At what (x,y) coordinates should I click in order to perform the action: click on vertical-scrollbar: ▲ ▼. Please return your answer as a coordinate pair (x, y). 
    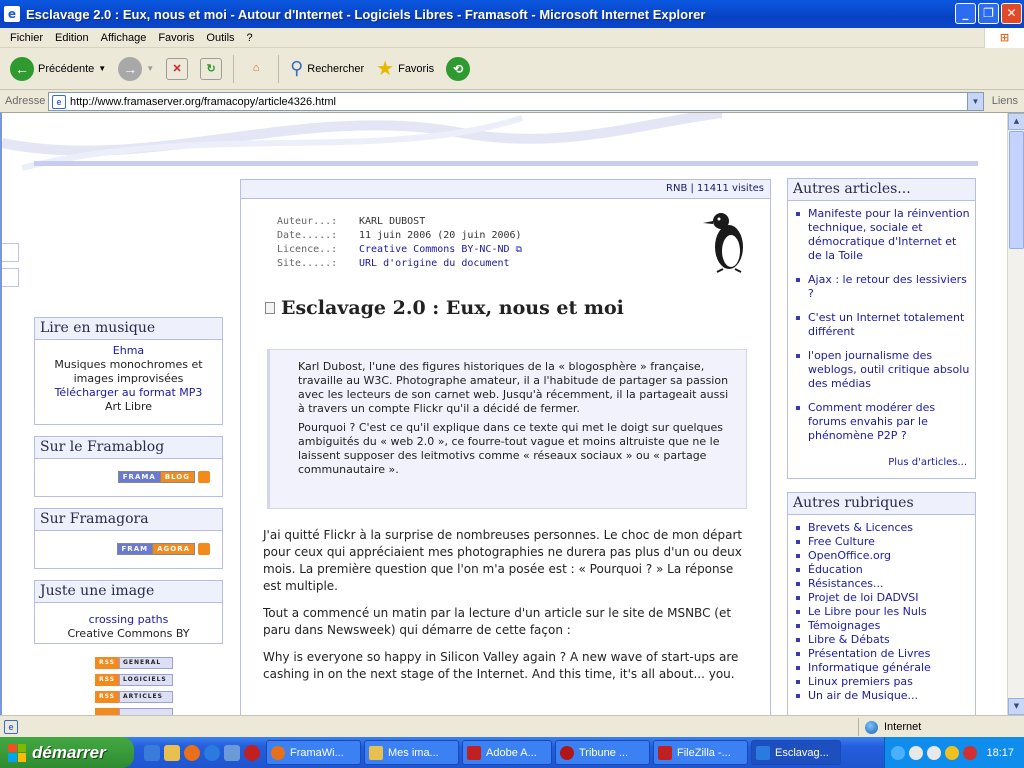
    Looking at the image, I should click on (1015, 414).